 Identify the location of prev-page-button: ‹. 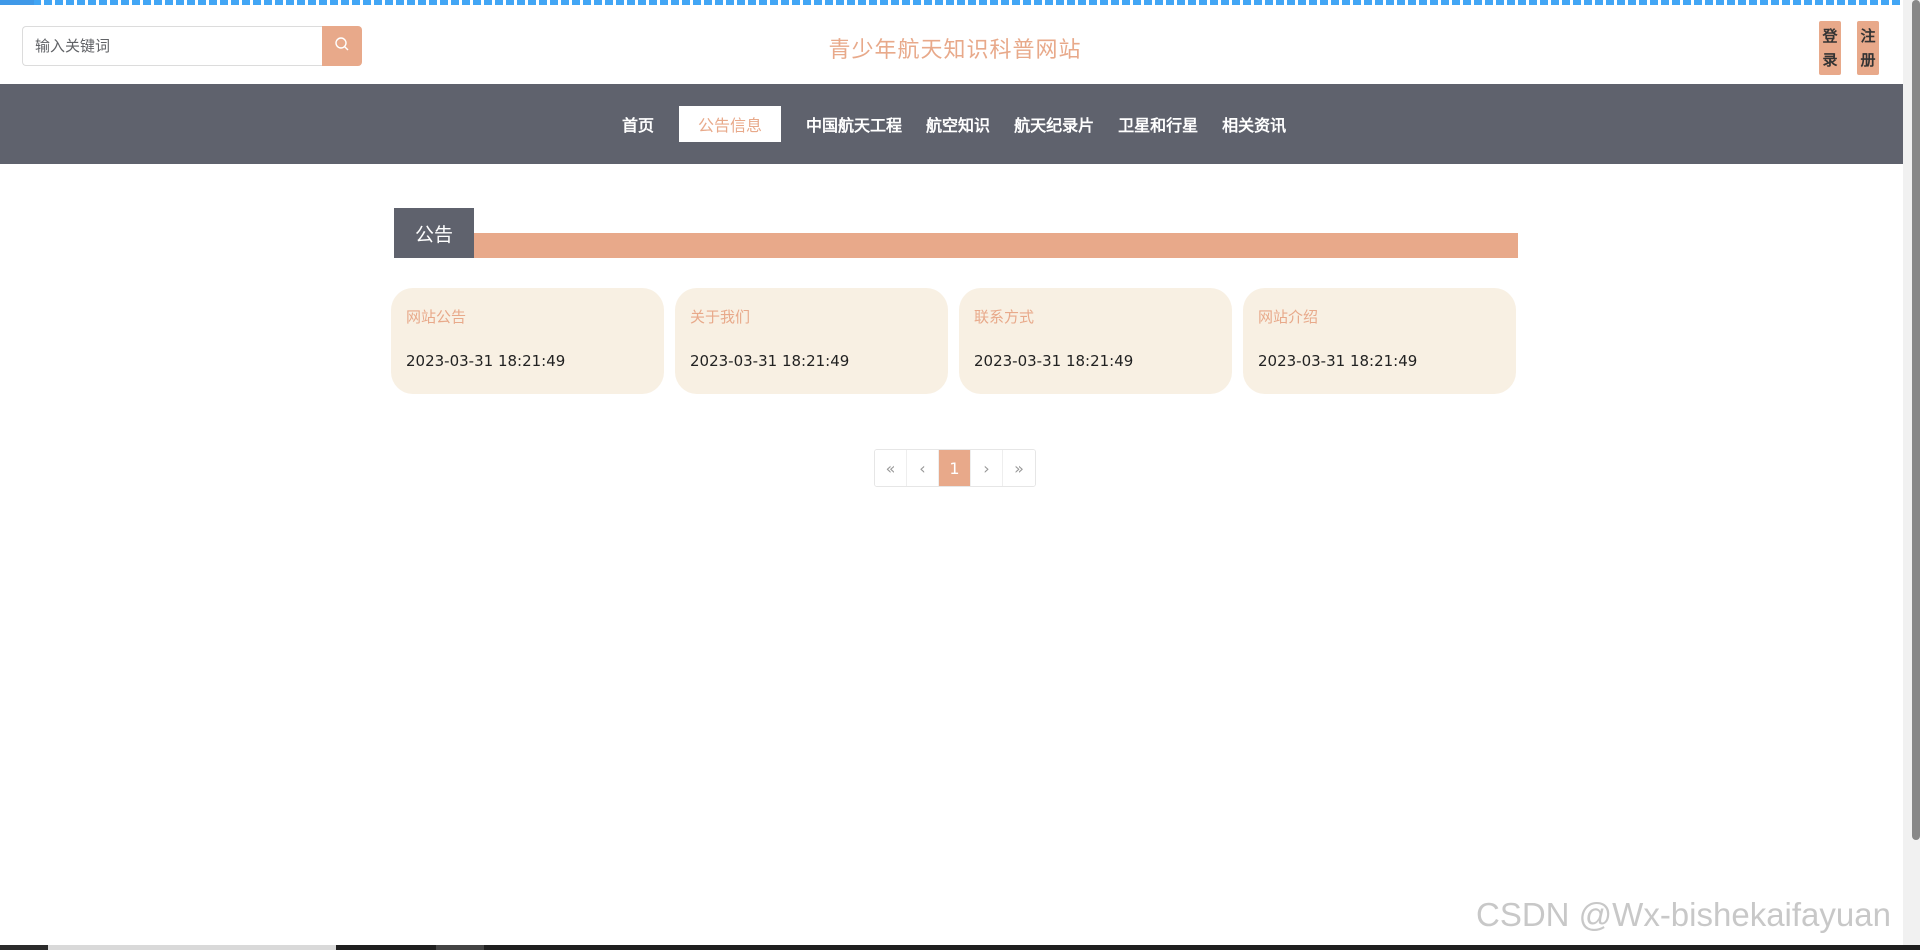
(923, 468).